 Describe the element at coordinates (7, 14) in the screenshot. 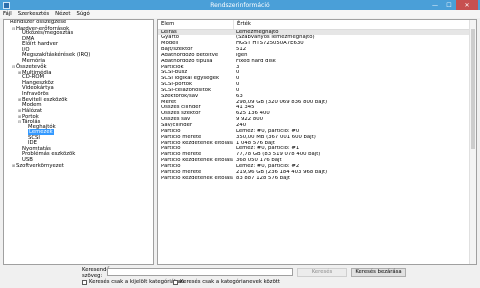

I see `menu-file: Fájl` at that location.